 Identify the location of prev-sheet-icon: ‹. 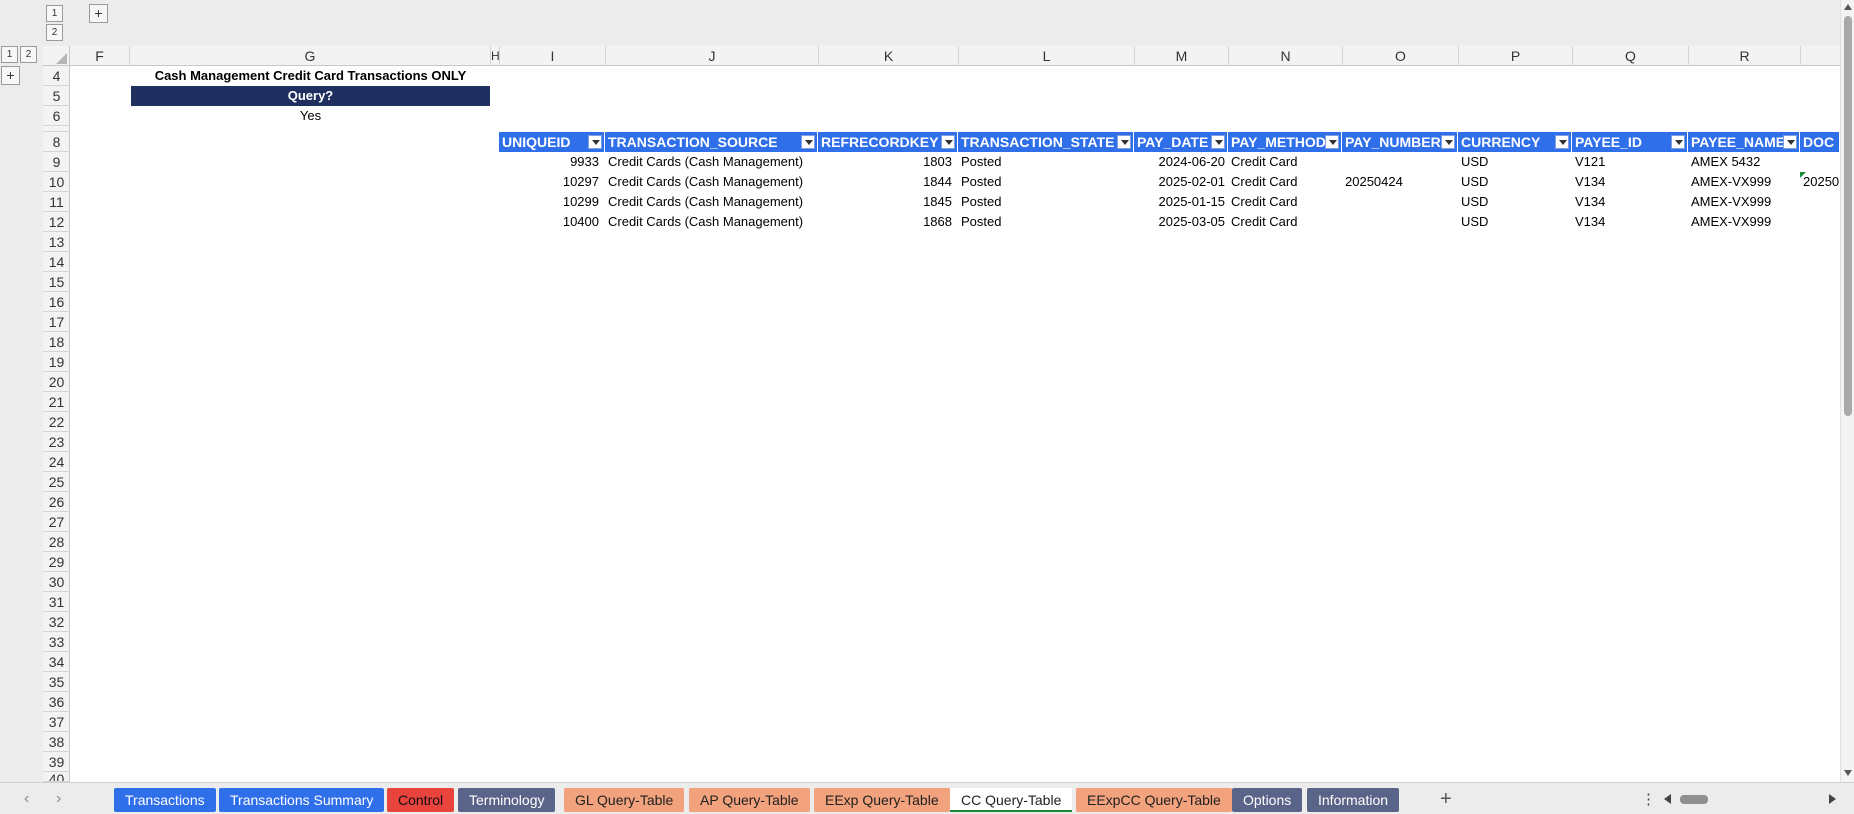
(26, 799).